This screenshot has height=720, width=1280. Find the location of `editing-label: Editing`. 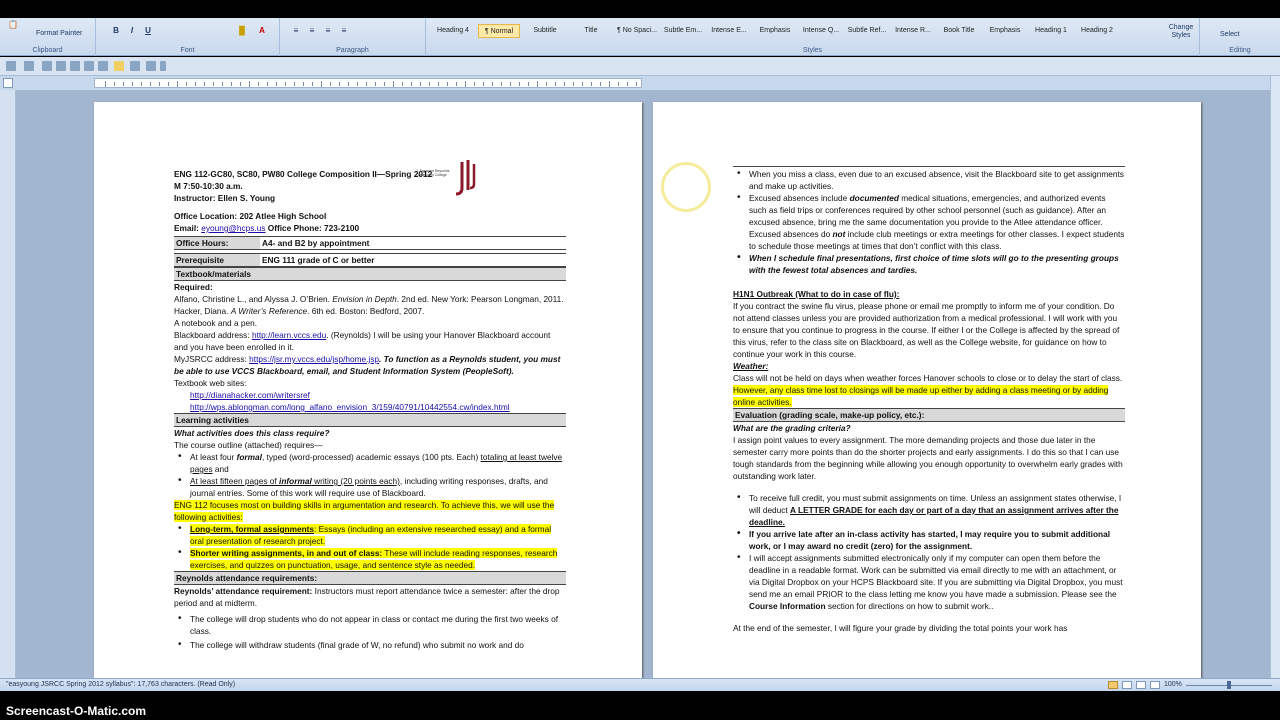

editing-label: Editing is located at coordinates (1240, 50).